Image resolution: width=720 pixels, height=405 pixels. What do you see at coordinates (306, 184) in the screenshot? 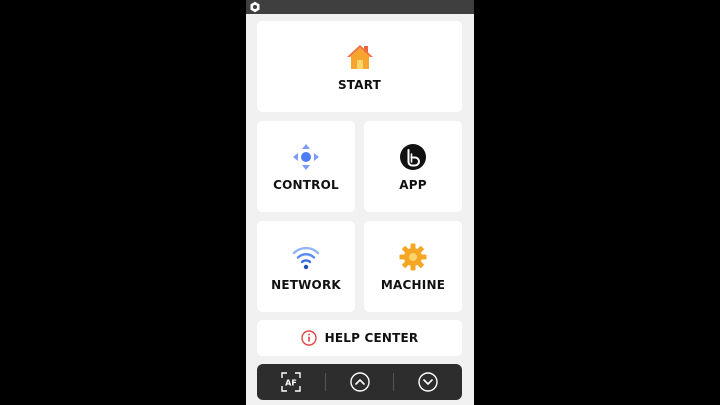
I see `control-label: CONTROL` at bounding box center [306, 184].